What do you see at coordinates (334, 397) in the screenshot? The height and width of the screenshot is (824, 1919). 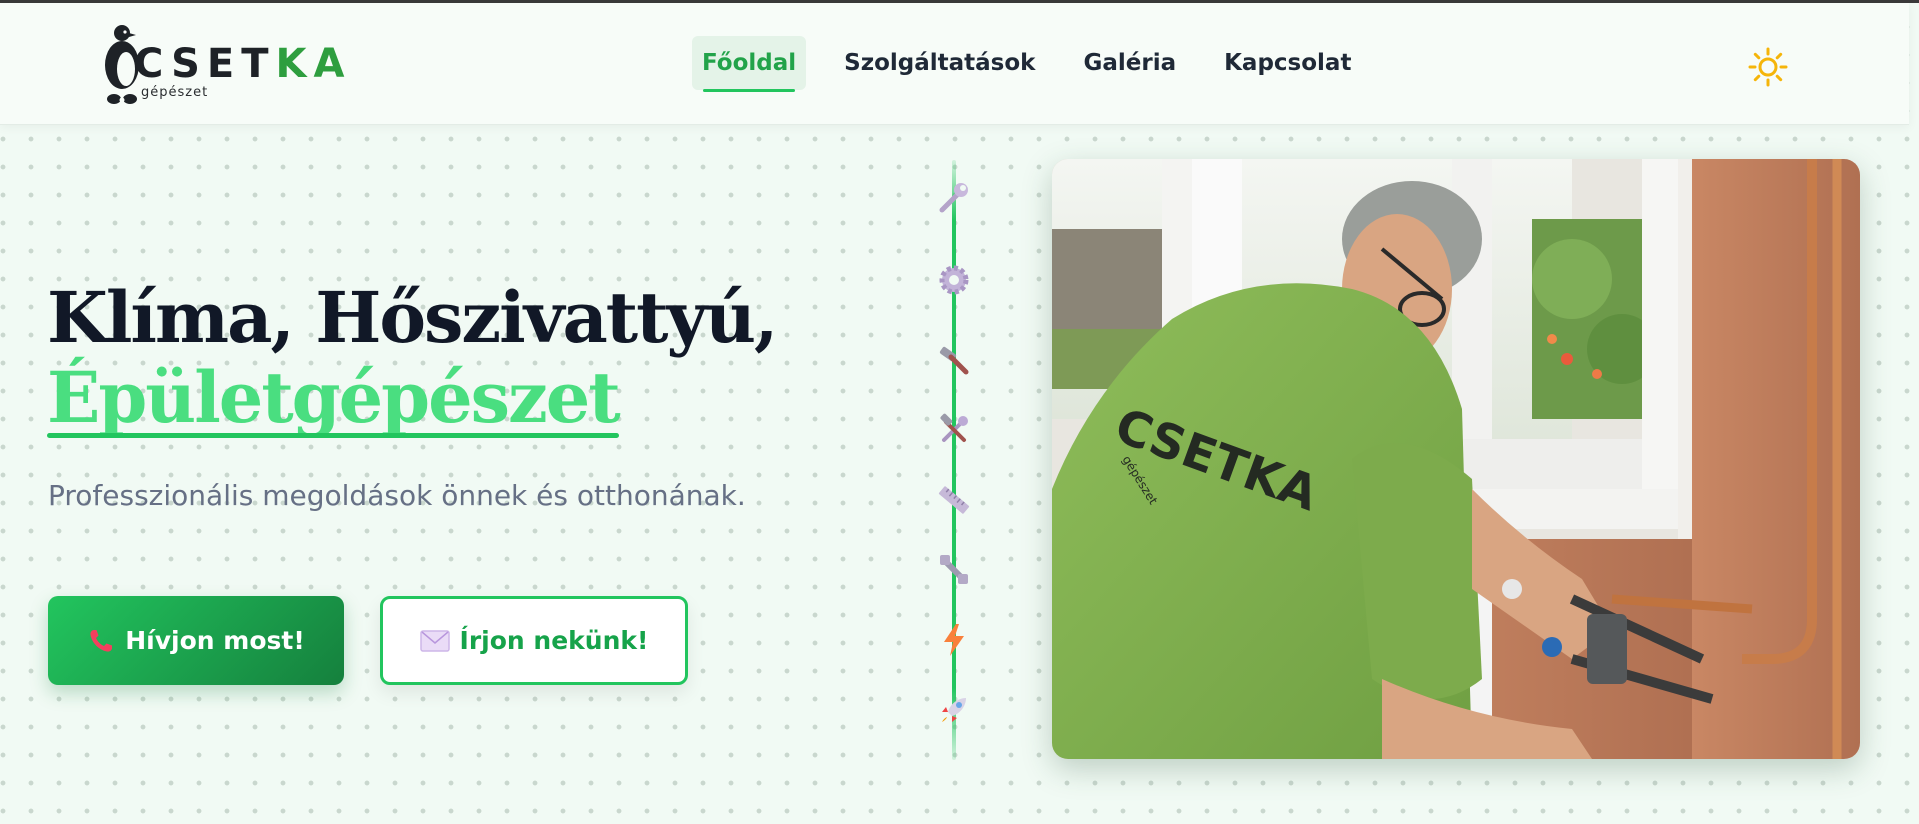 I see `hero-title-accent: Épületgépészet` at bounding box center [334, 397].